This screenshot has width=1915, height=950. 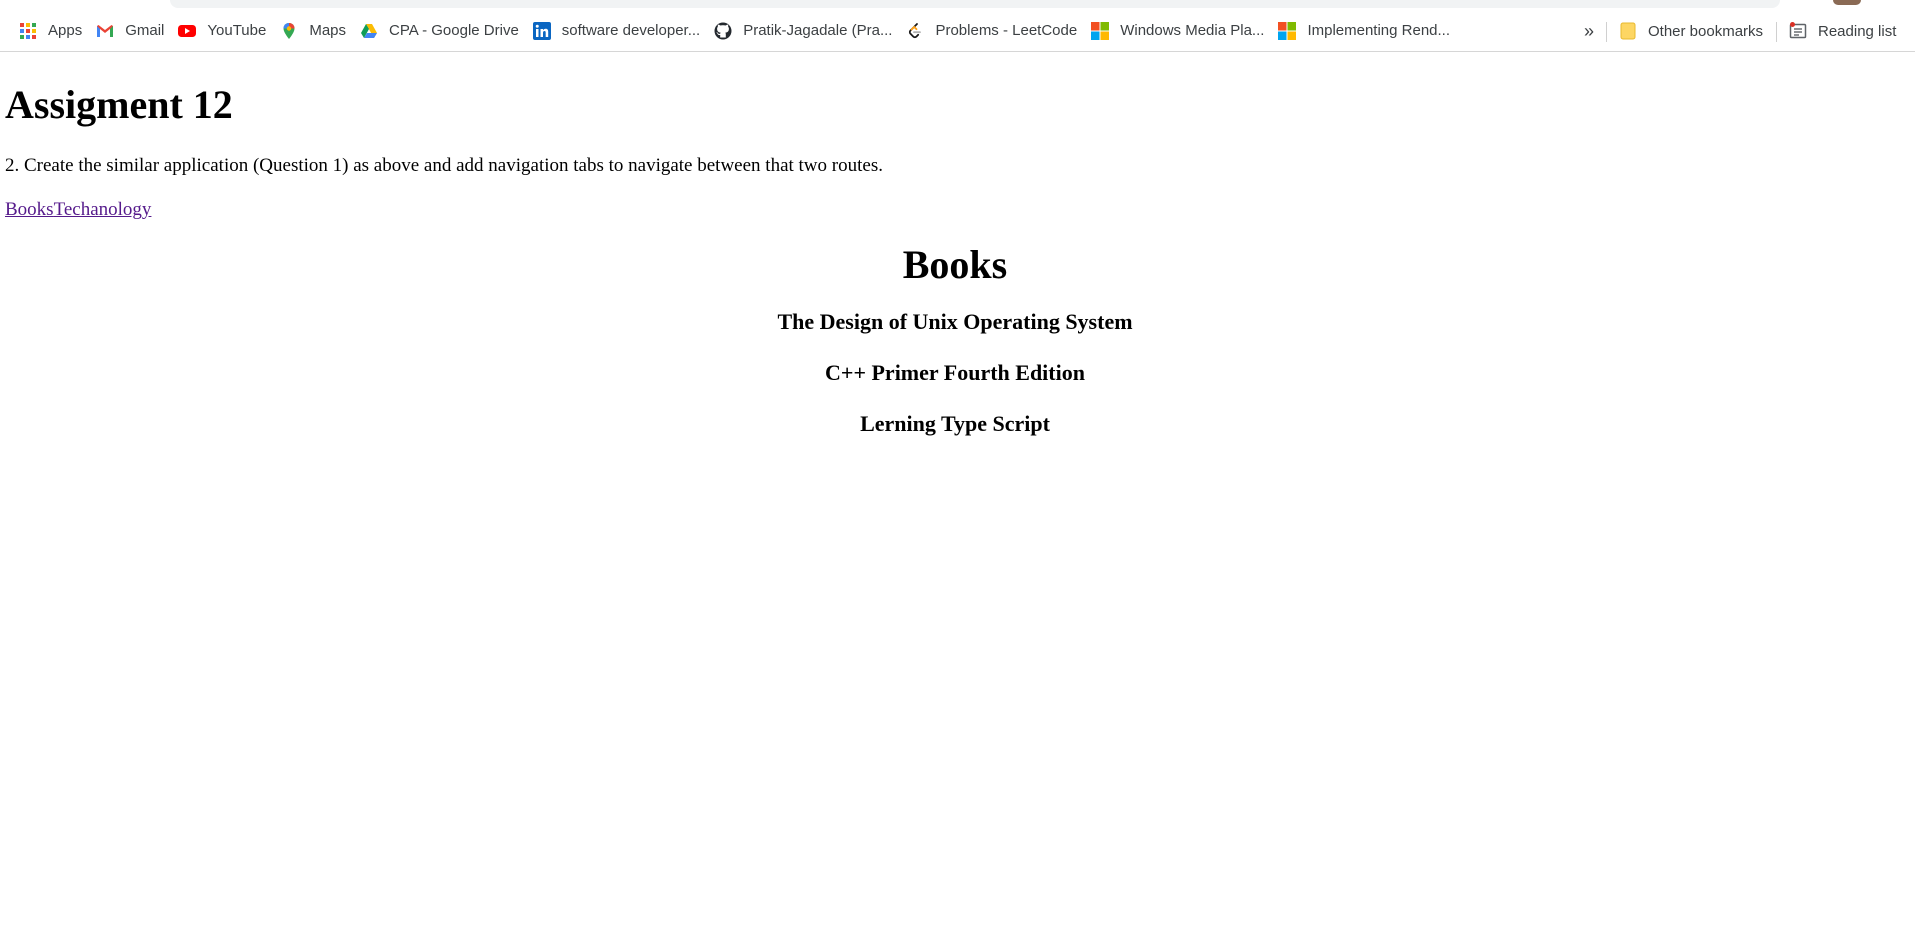 What do you see at coordinates (187, 31) in the screenshot?
I see `youtube-icon` at bounding box center [187, 31].